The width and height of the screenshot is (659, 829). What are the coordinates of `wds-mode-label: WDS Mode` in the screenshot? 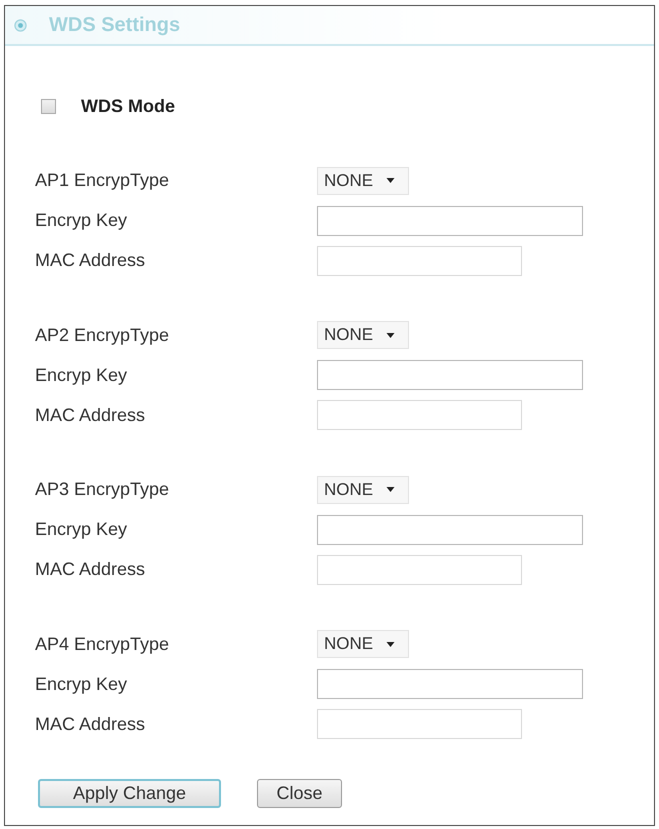 It's located at (128, 106).